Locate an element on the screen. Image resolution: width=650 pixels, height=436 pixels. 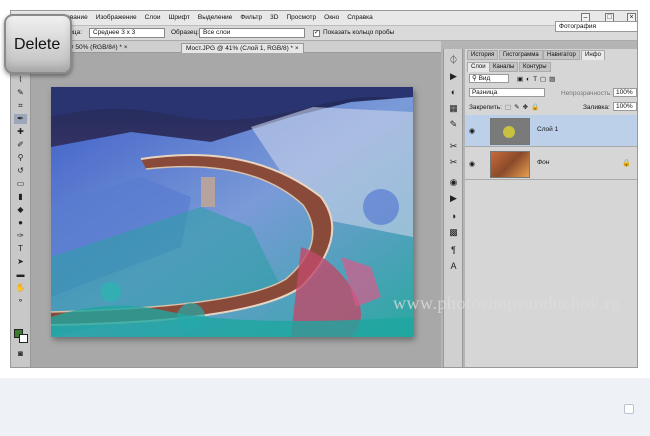
blend-mode-select: Разница is located at coordinates (507, 92).